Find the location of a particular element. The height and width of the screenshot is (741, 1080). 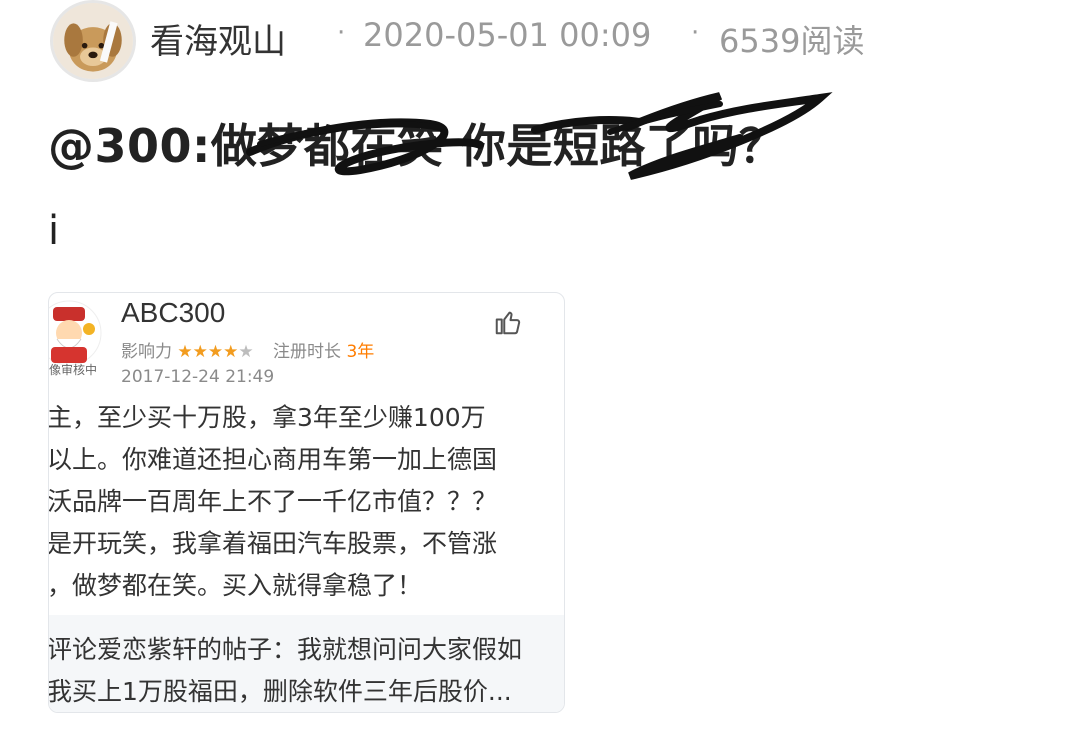

fortune-god-avatar-icon is located at coordinates (75, 333).